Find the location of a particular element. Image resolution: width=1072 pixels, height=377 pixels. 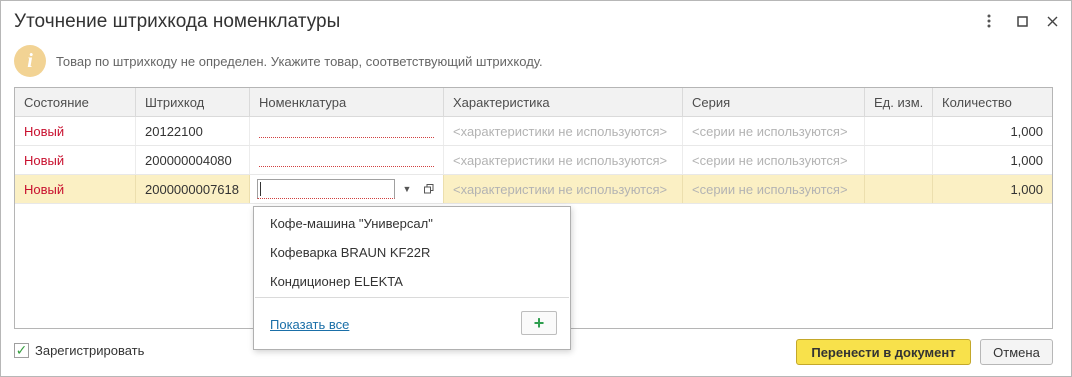

dropdown-divider is located at coordinates (412, 297).